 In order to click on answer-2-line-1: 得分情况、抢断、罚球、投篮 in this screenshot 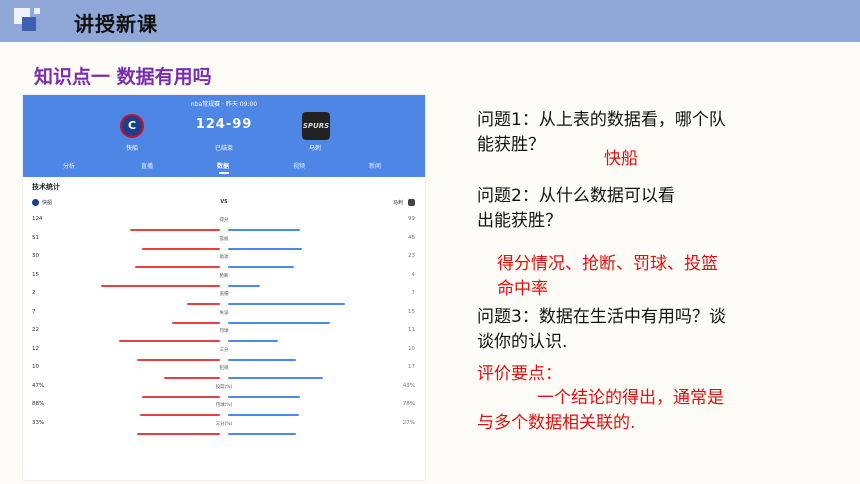, I will do `click(607, 264)`.